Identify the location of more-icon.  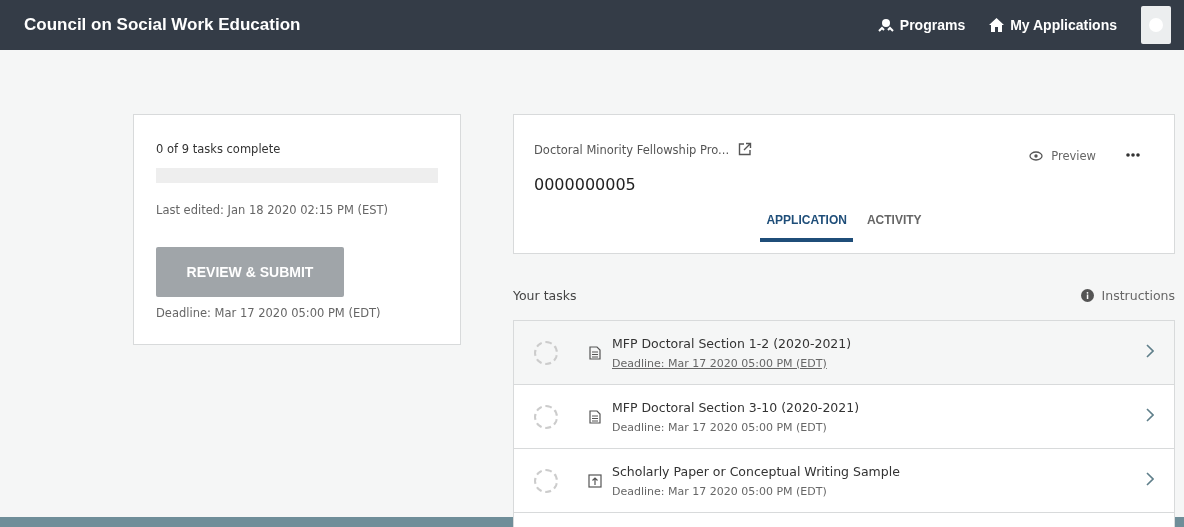
(1133, 155).